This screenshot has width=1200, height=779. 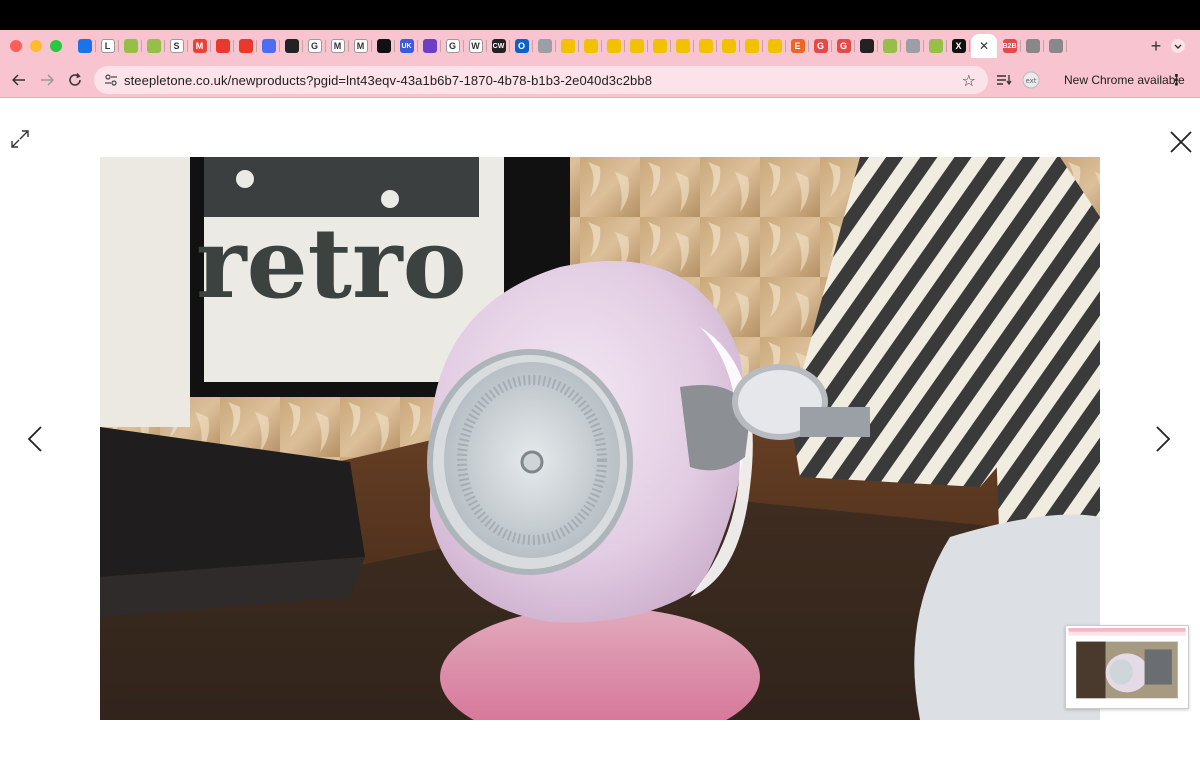 What do you see at coordinates (1127, 667) in the screenshot?
I see `thumbnail-preview` at bounding box center [1127, 667].